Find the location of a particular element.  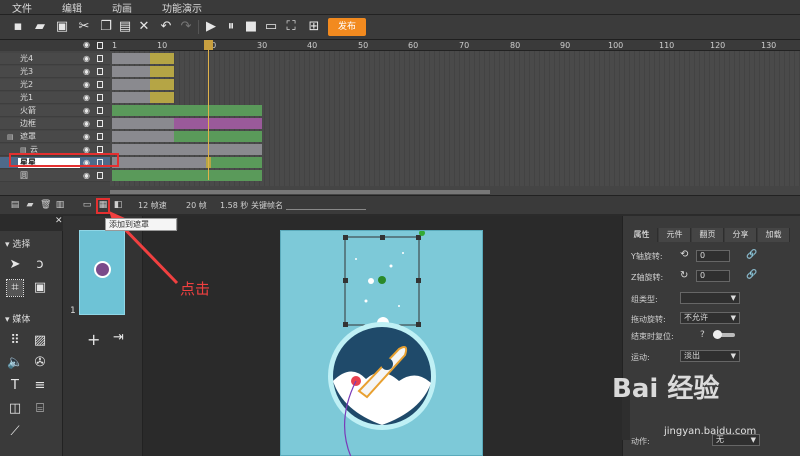

tab-load: 加载 is located at coordinates (774, 235).